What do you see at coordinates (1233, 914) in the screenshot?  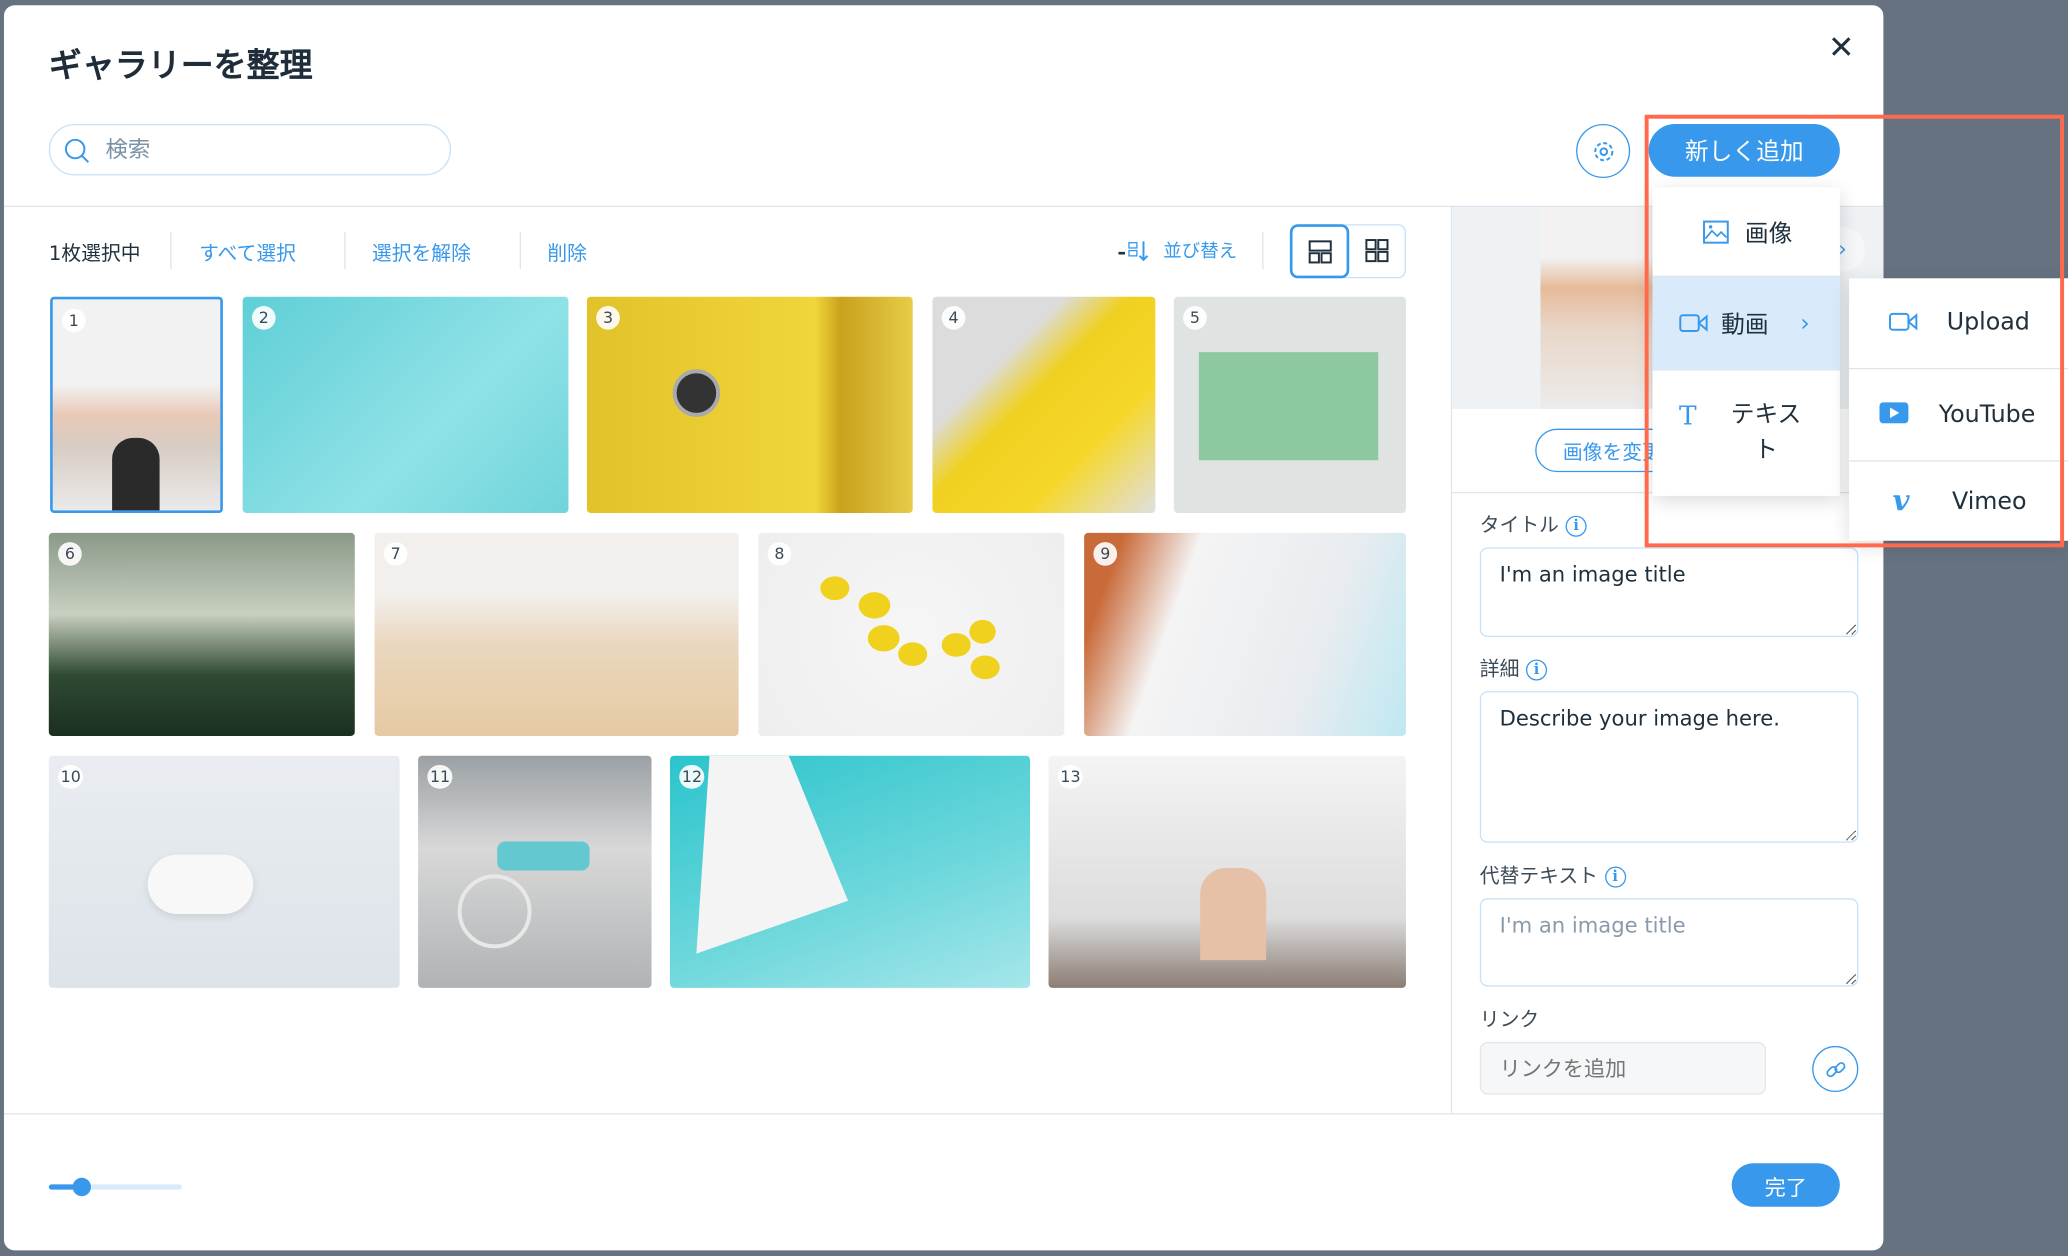 I see `person` at bounding box center [1233, 914].